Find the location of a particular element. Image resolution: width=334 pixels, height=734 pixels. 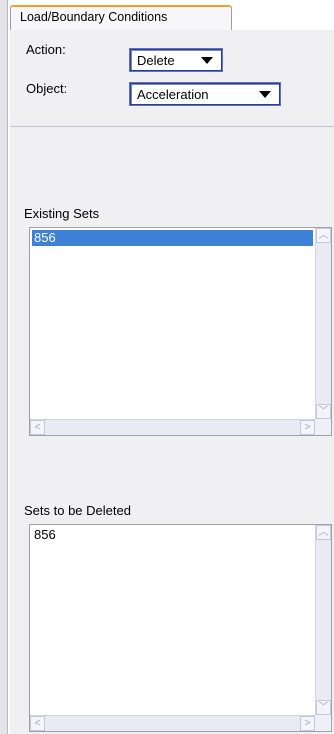

sets-to-be-deleted-title: Sets to be Deleted is located at coordinates (77, 510).